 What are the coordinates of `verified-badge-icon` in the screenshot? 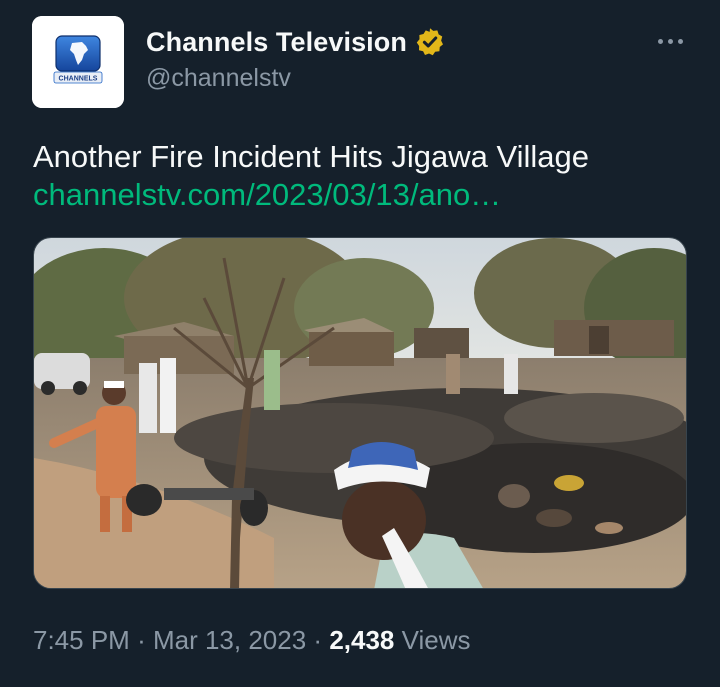 It's located at (430, 42).